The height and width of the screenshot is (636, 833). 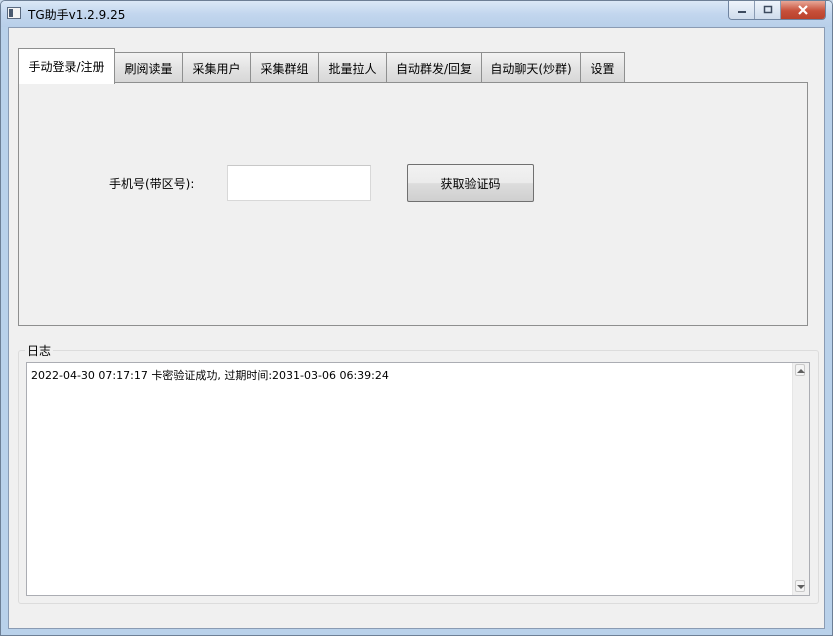 I want to click on window-controls, so click(x=777, y=10).